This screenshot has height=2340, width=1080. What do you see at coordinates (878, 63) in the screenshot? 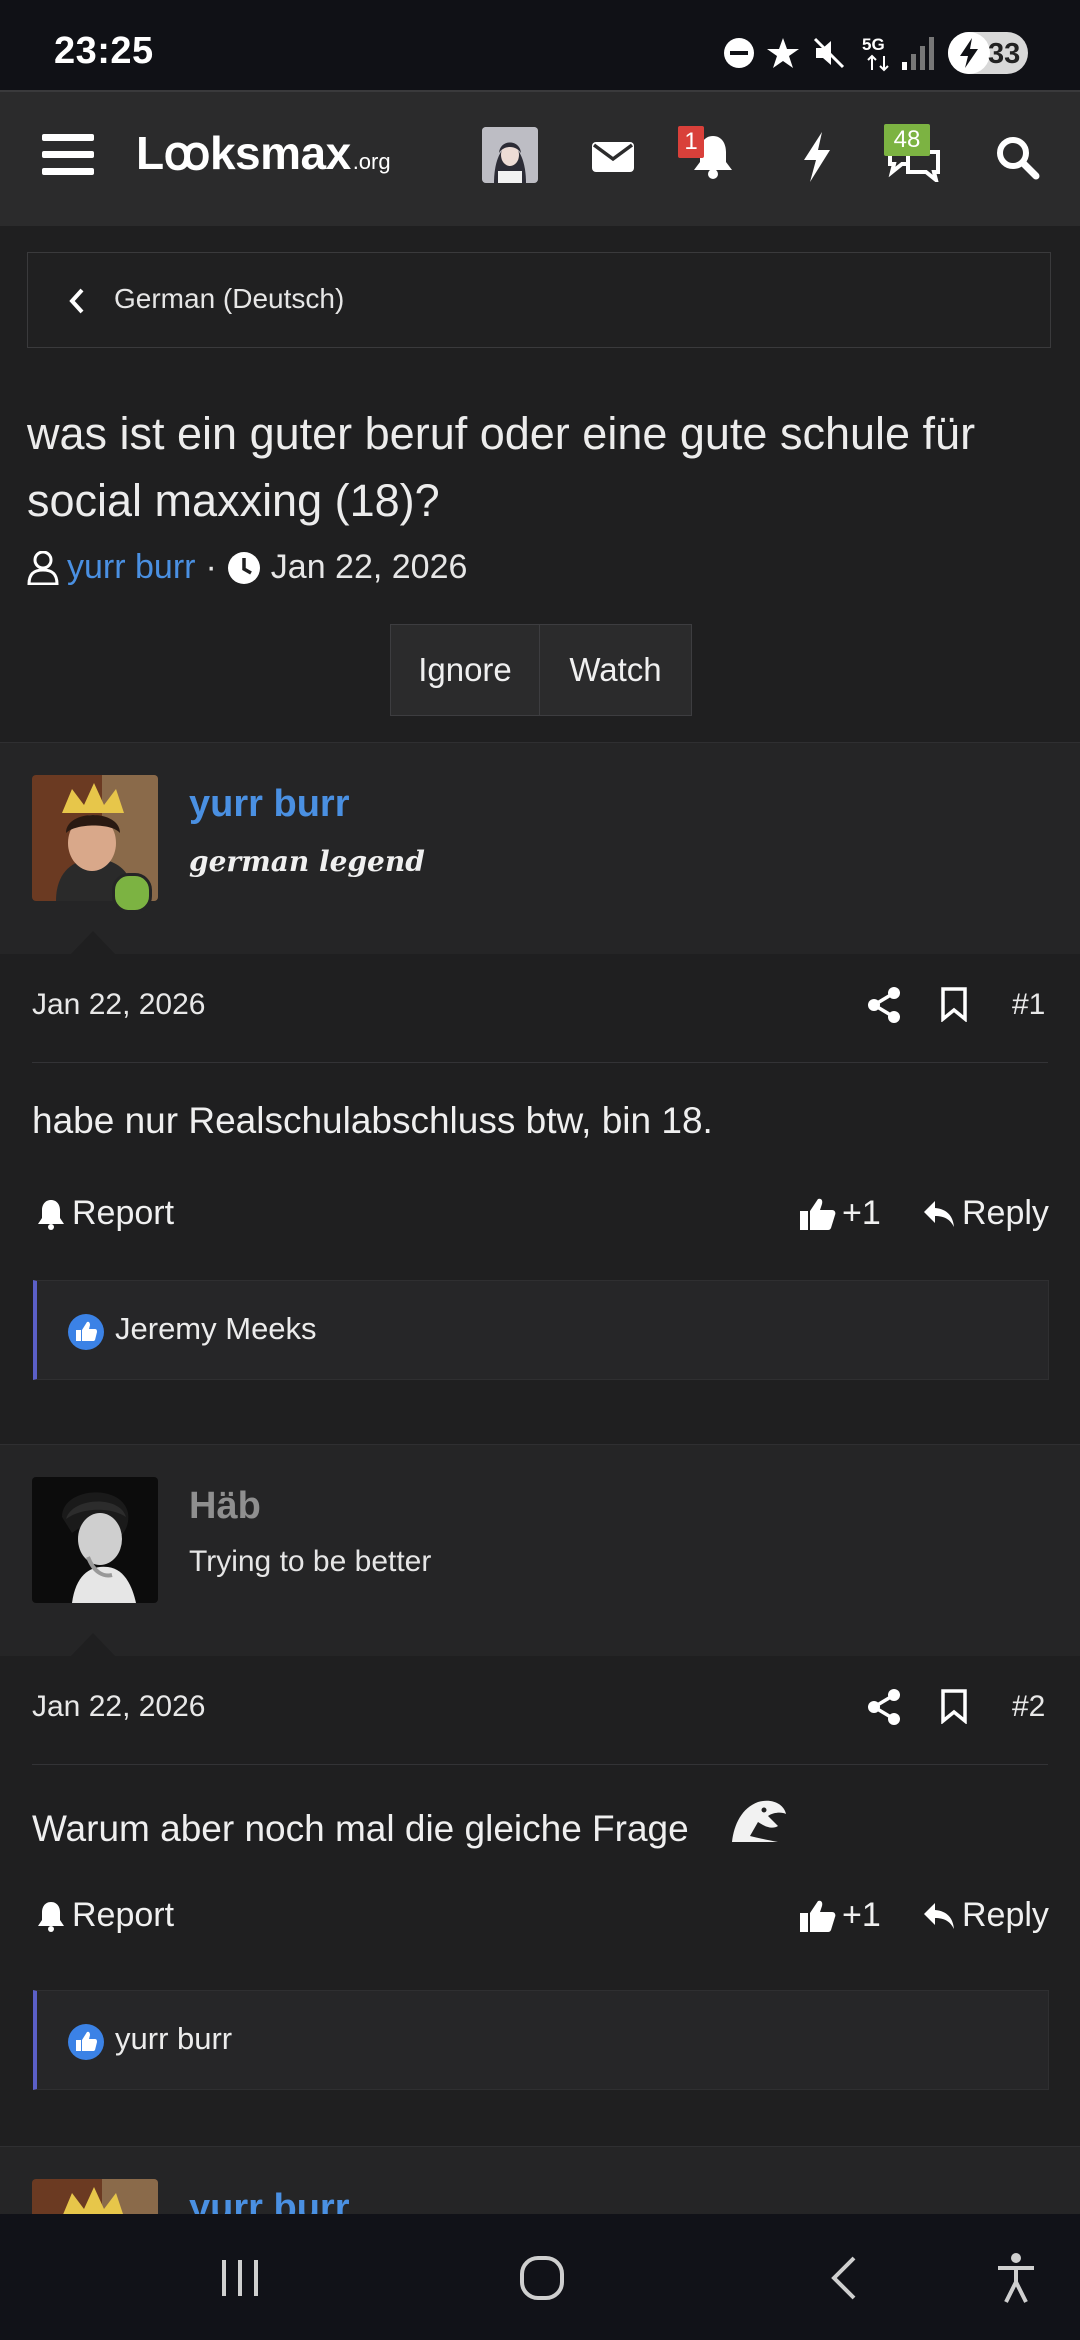
I see `data-arrows-icon` at bounding box center [878, 63].